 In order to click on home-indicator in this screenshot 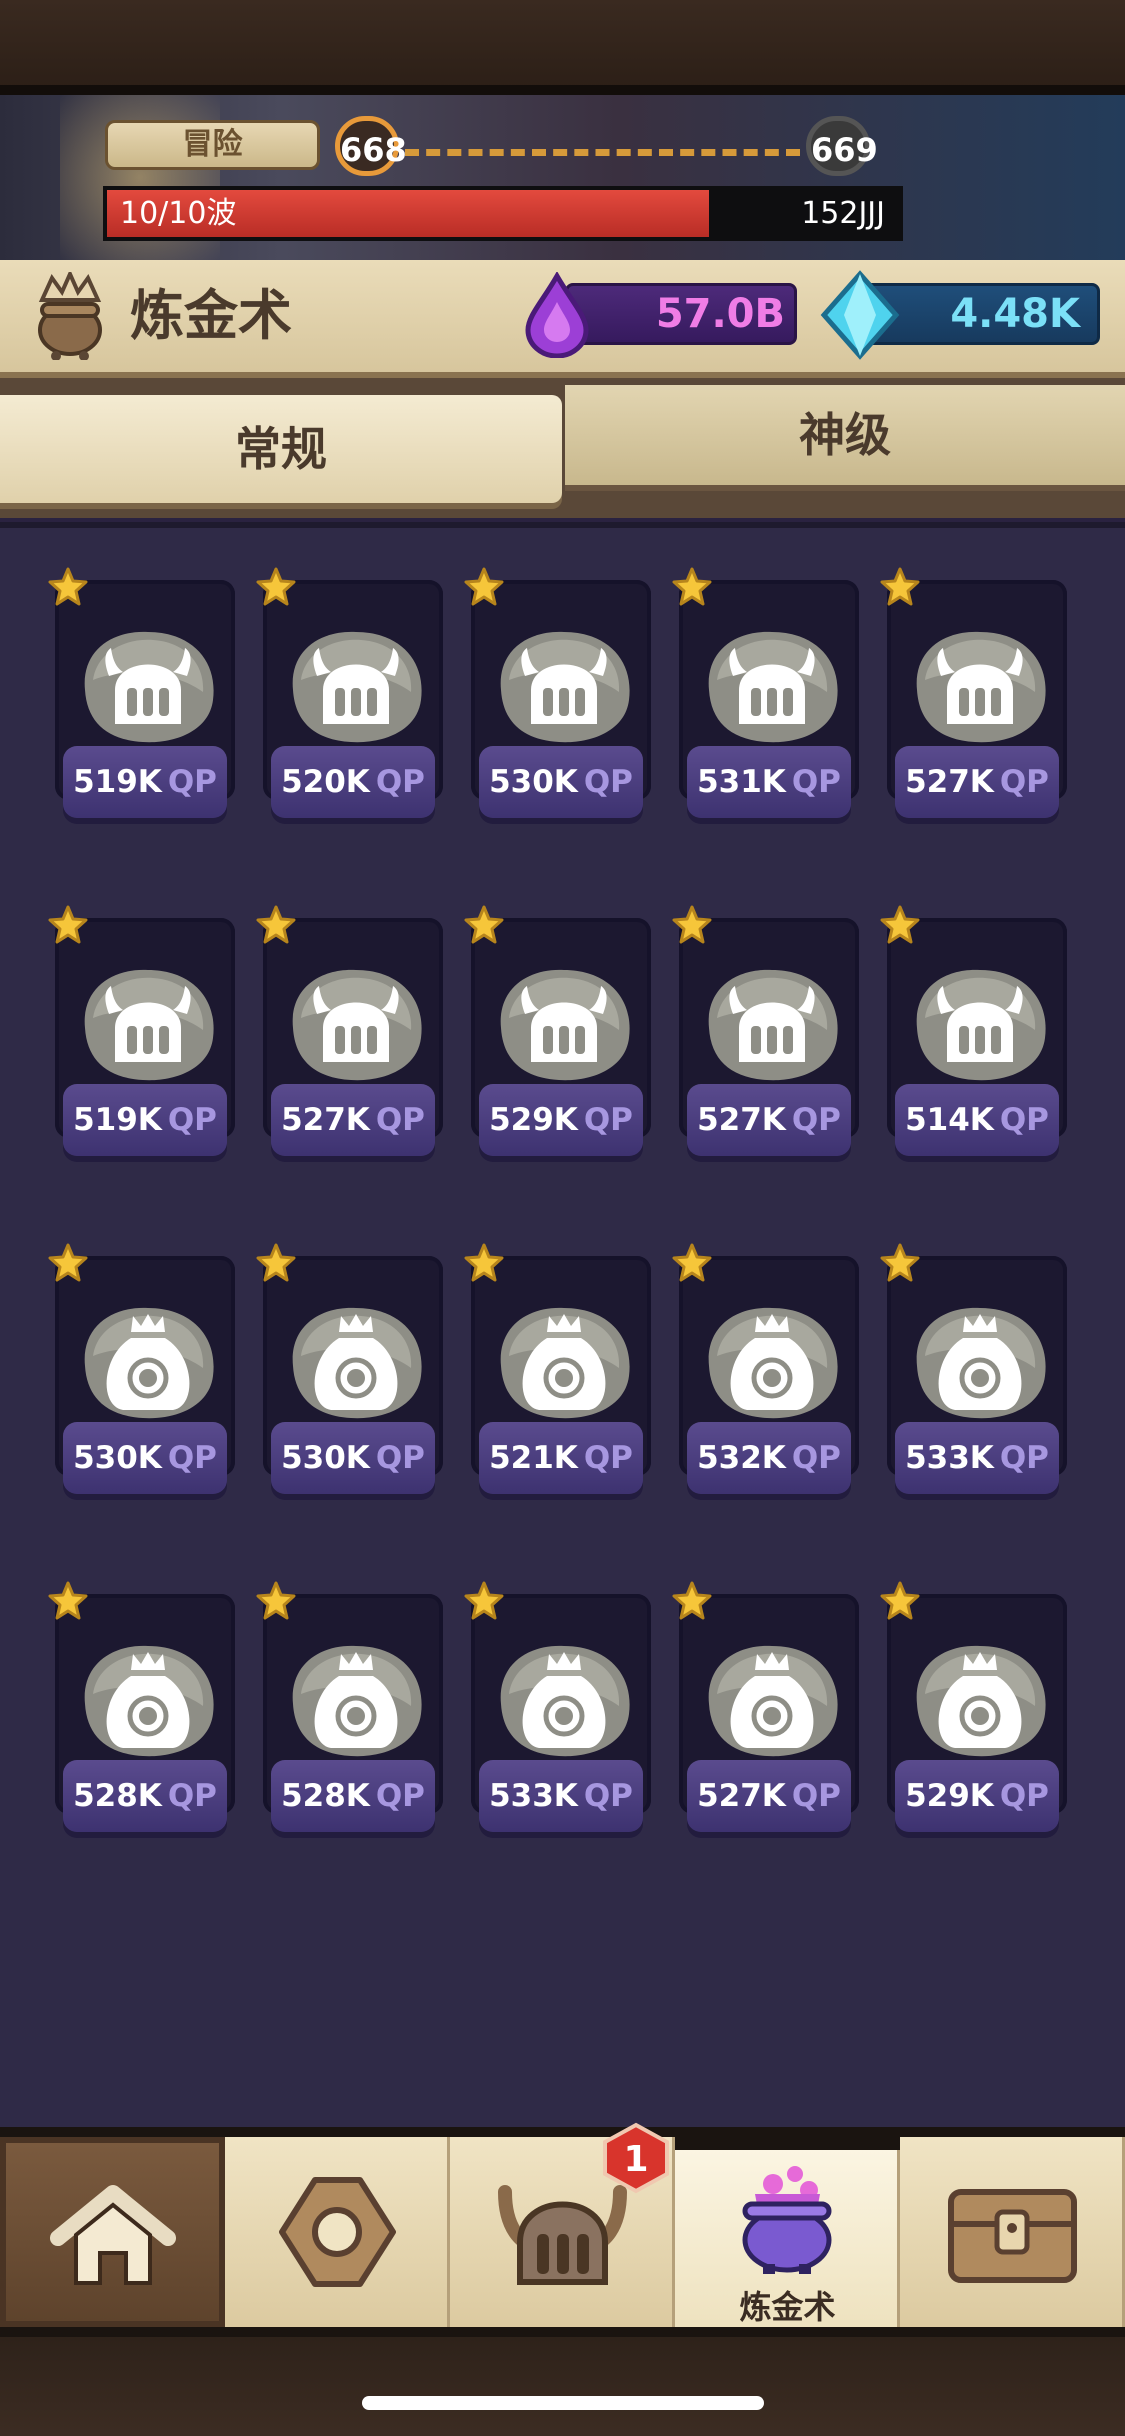, I will do `click(563, 2403)`.